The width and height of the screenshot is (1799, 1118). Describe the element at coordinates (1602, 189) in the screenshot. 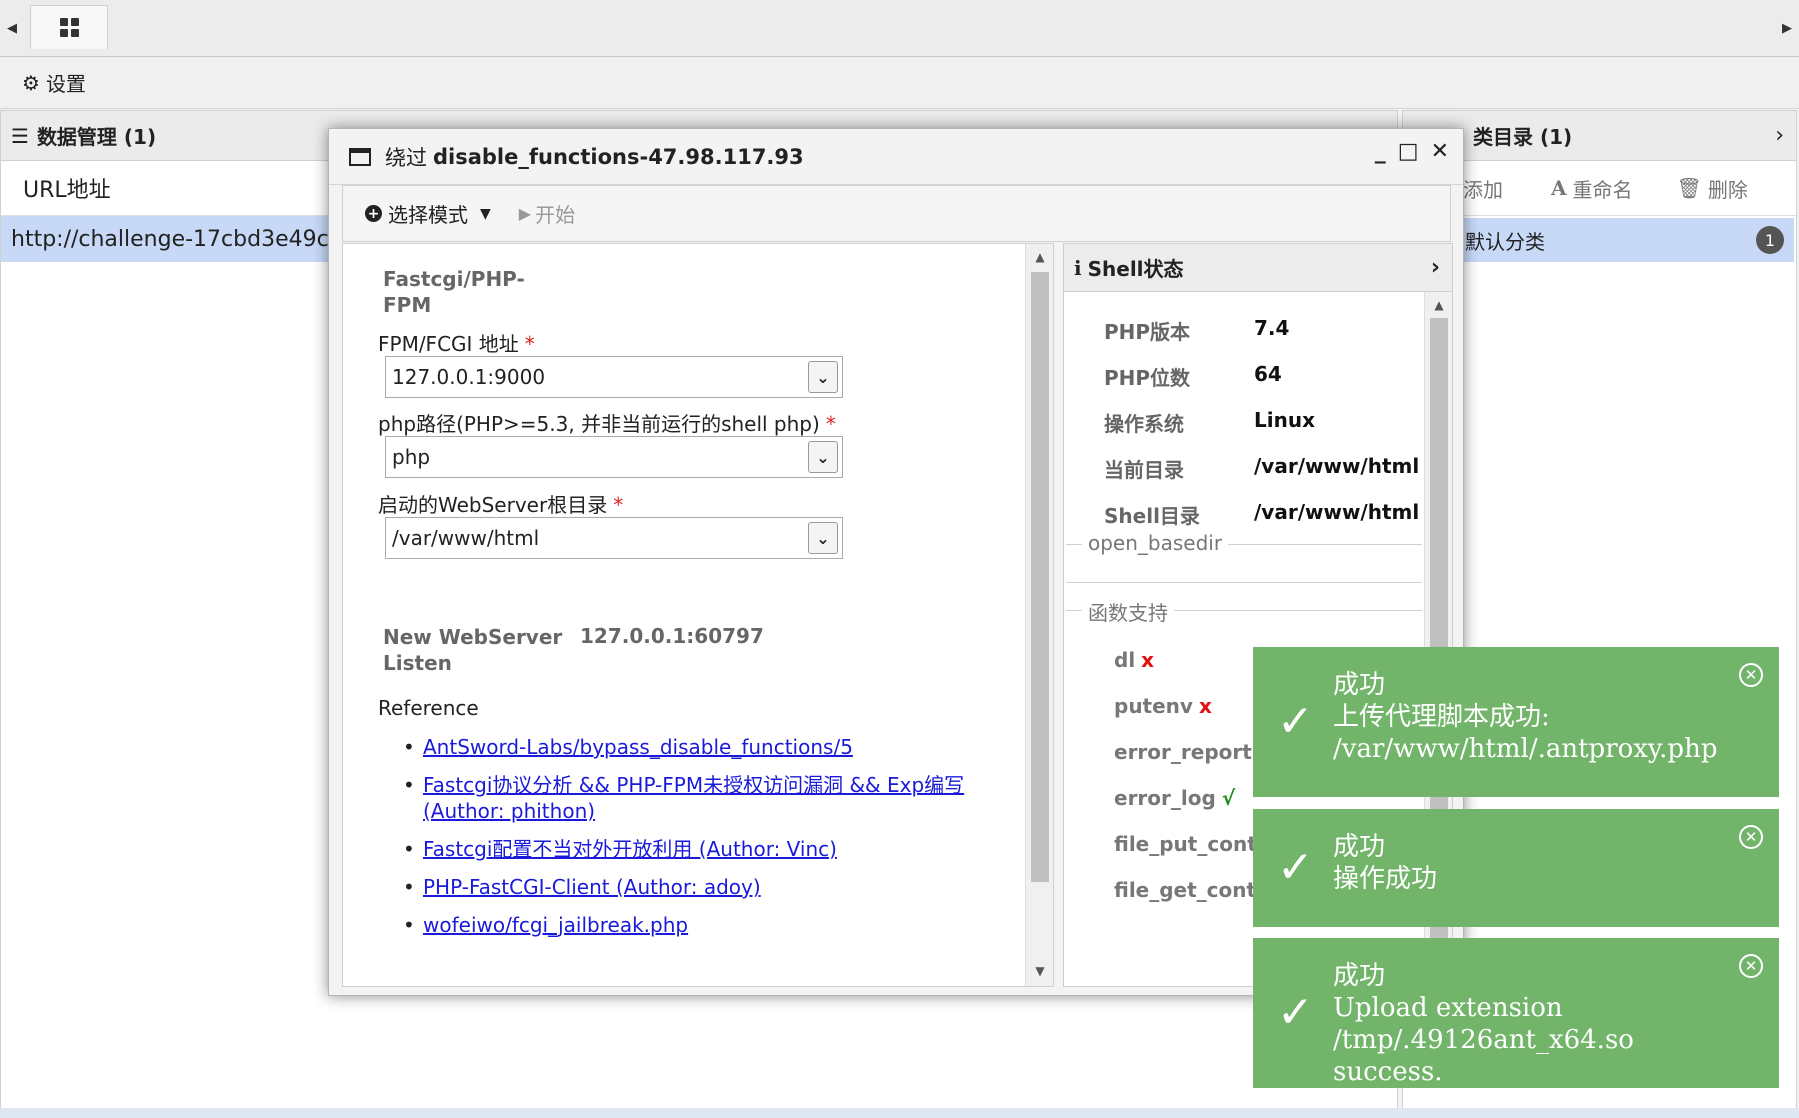

I see `rename-label: 重命名` at that location.